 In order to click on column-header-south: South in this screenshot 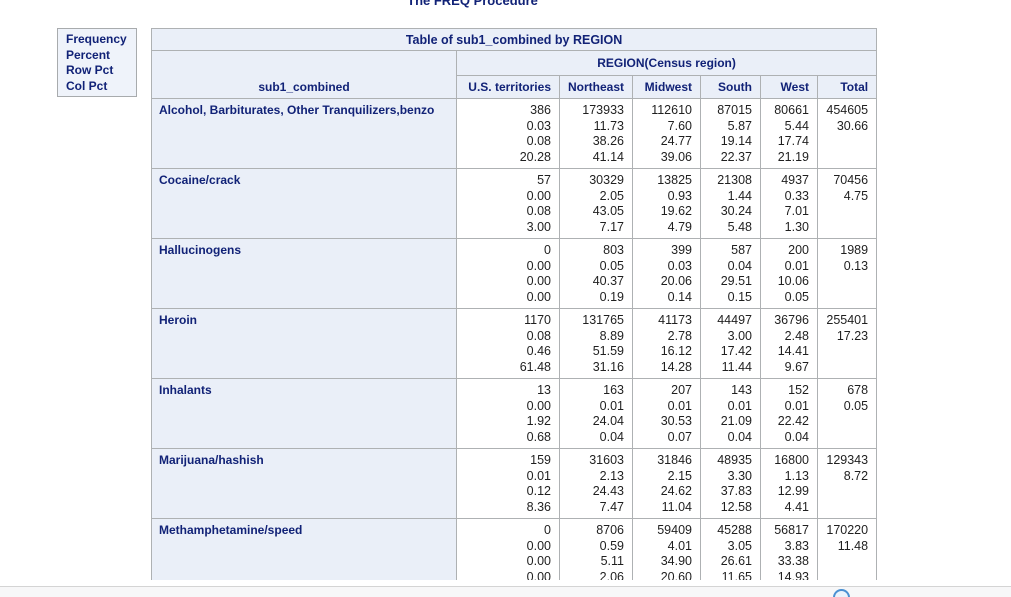, I will do `click(730, 87)`.